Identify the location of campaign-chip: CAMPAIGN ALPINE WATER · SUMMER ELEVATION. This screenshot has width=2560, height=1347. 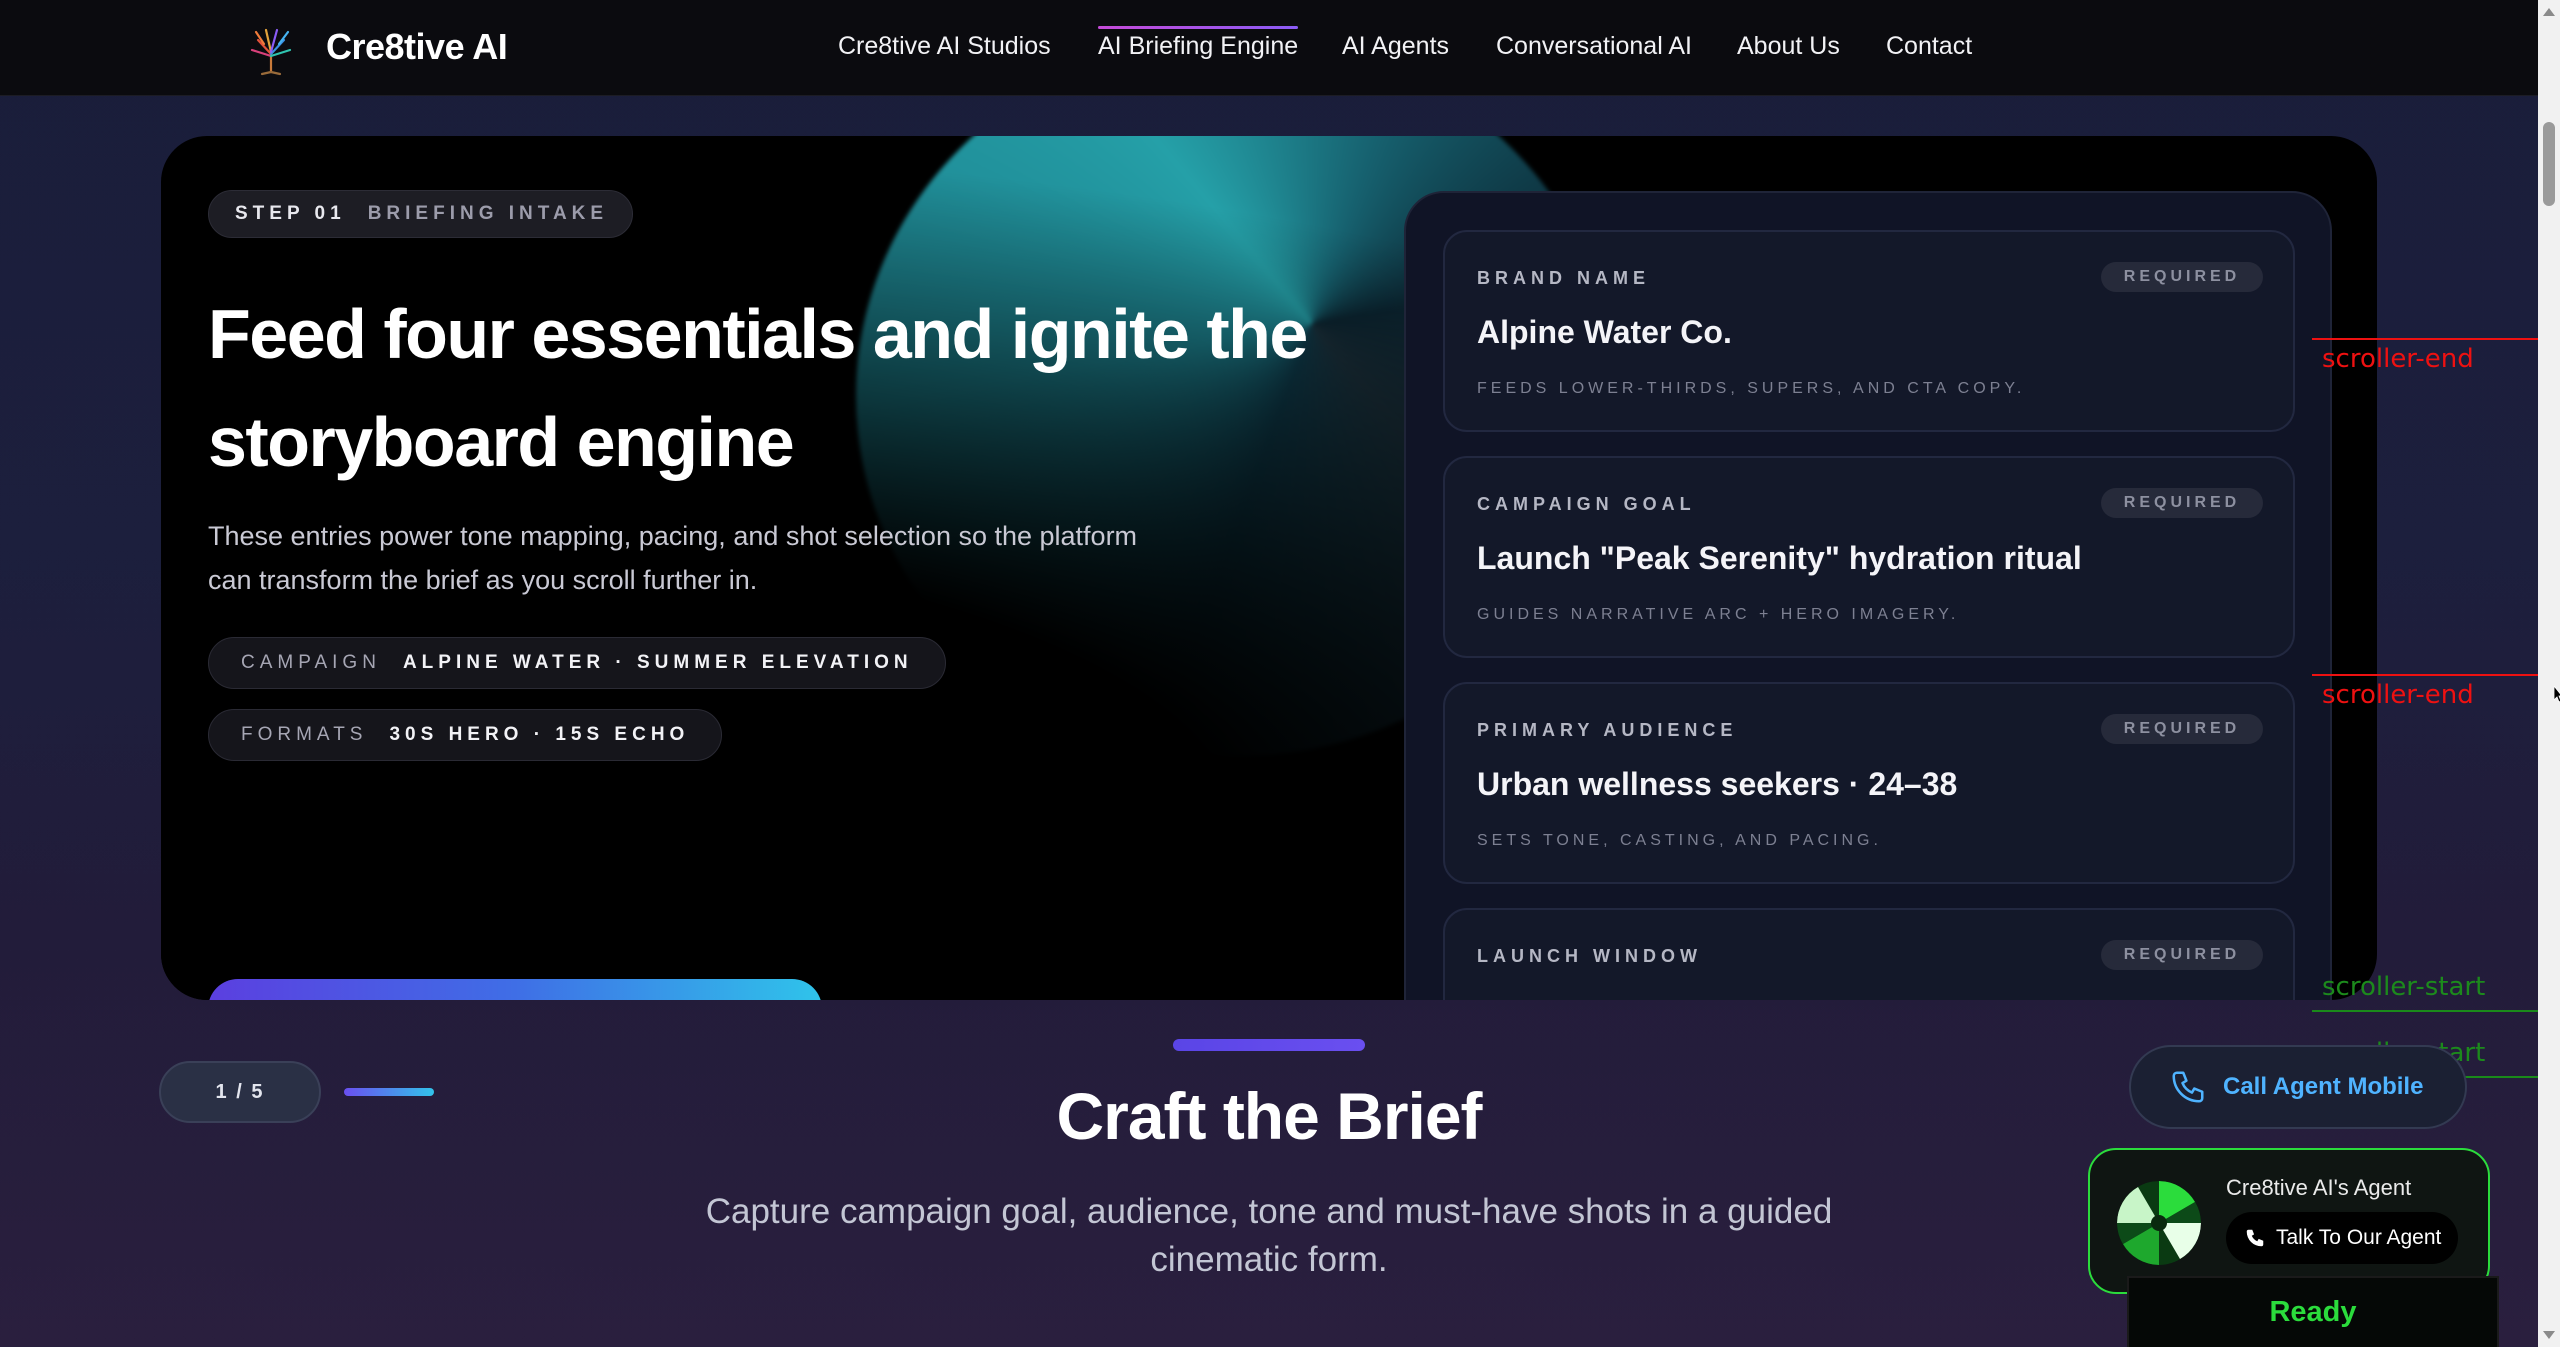
(577, 663).